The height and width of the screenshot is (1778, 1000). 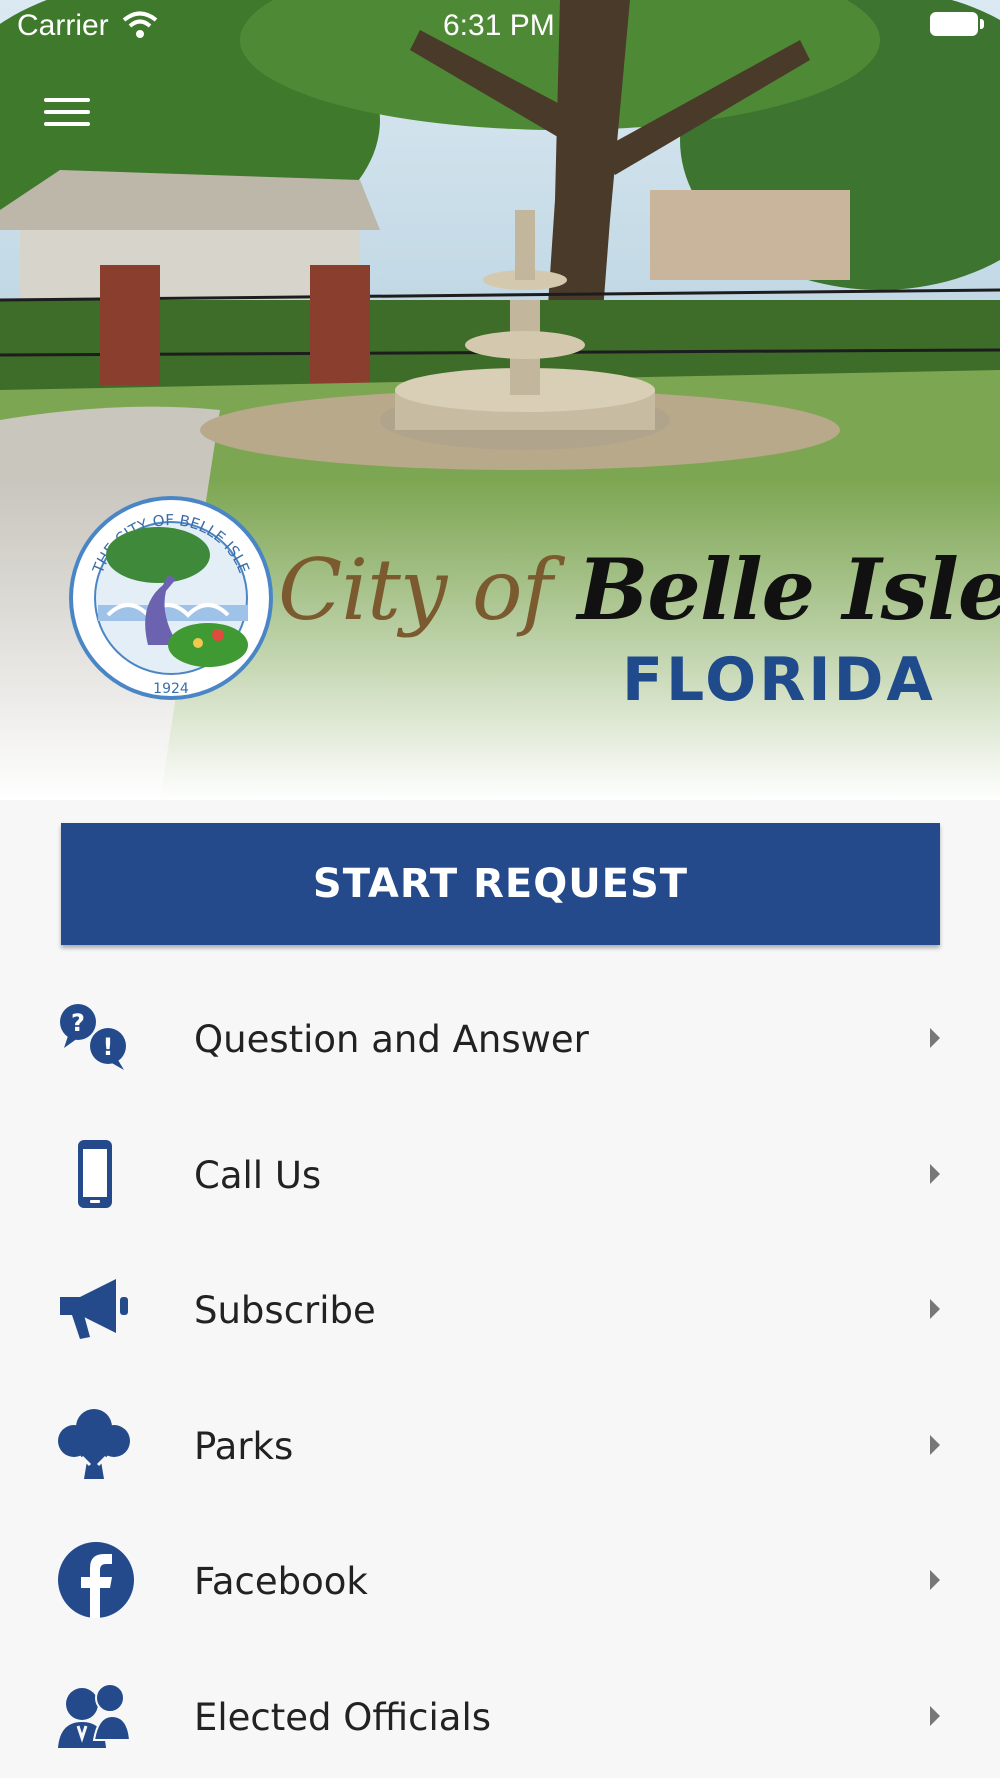 I want to click on start-request-button: START REQUEST, so click(x=500, y=884).